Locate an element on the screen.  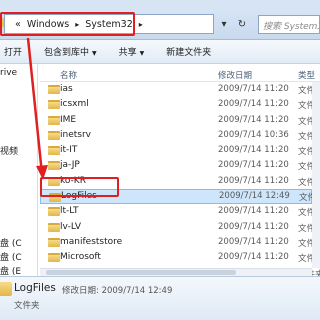
file-name: icsxml is located at coordinates (74, 104).